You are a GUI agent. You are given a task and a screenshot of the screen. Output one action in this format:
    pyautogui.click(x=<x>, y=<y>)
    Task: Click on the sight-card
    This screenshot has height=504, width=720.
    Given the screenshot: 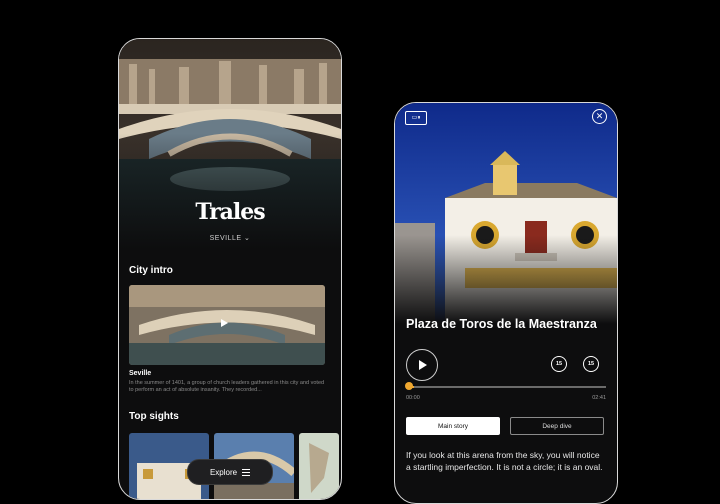 What is the action you would take?
    pyautogui.click(x=319, y=466)
    